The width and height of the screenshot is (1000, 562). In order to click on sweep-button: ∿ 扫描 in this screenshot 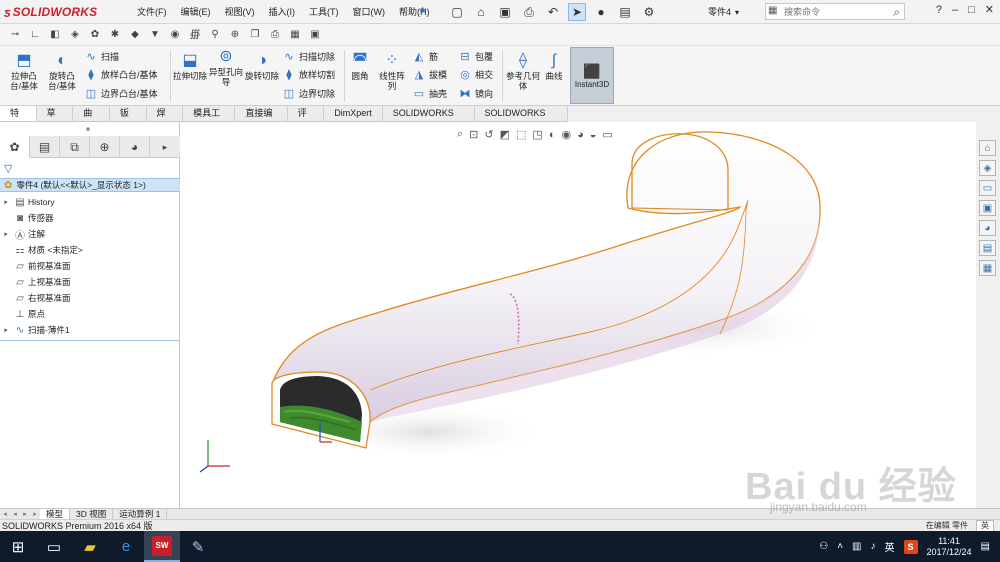, I will do `click(101, 56)`.